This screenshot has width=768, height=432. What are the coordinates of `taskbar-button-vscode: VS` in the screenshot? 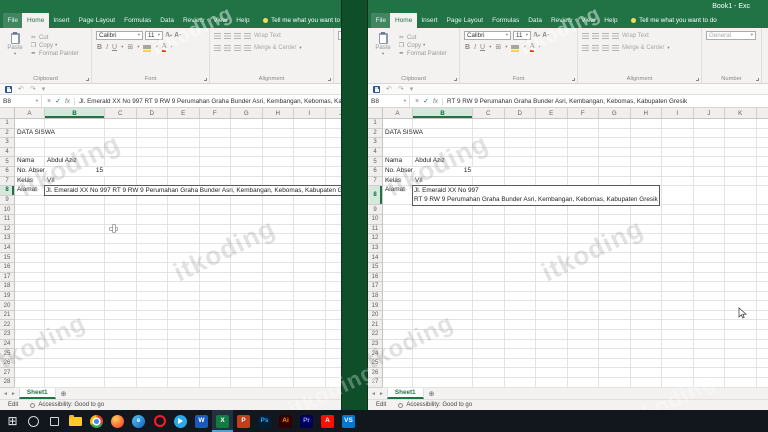 It's located at (348, 421).